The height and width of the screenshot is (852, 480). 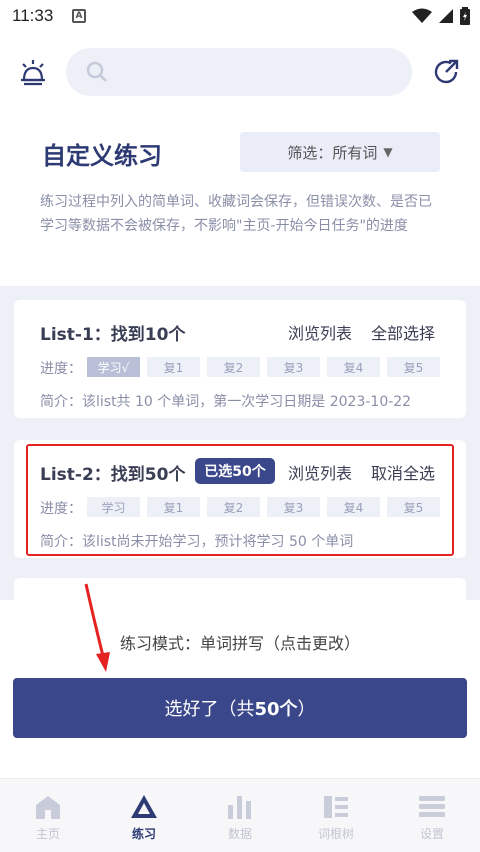 What do you see at coordinates (48, 807) in the screenshot?
I see `home-icon` at bounding box center [48, 807].